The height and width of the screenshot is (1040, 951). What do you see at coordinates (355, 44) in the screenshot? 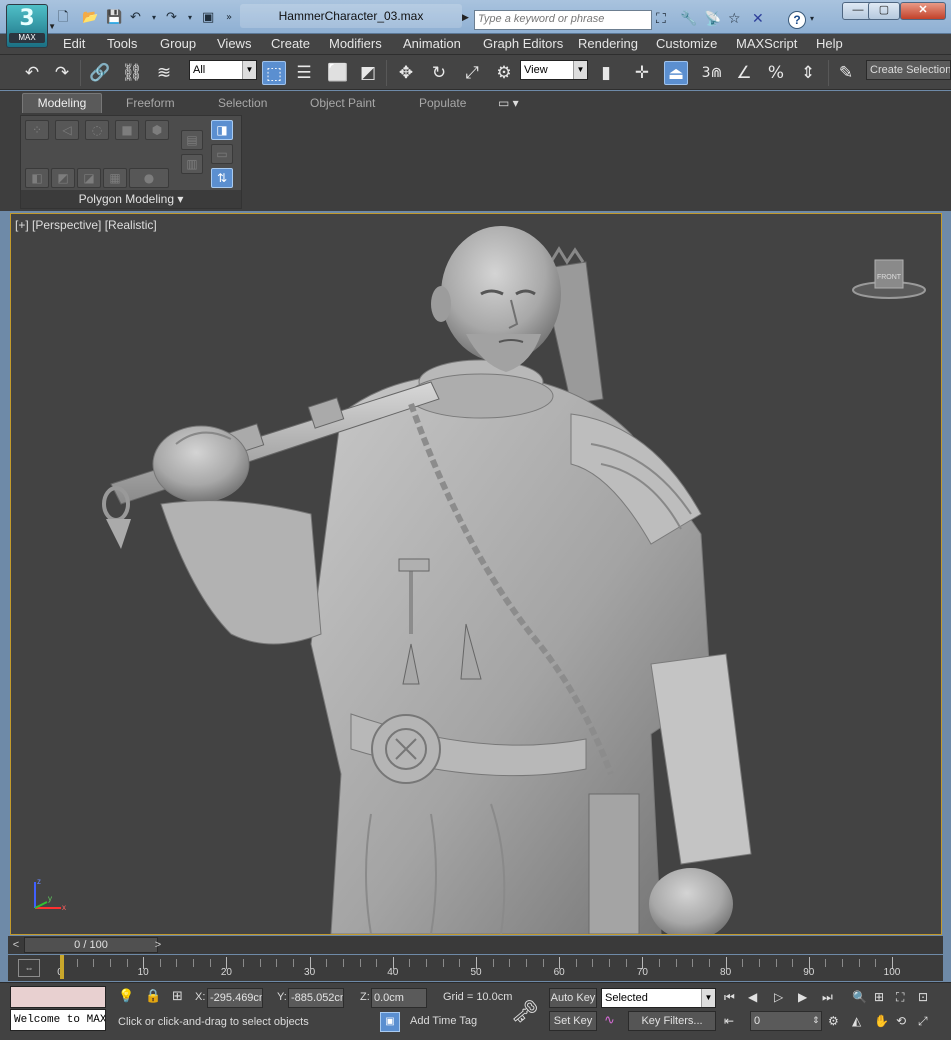
I see `menu-modifiers: Modifiers` at bounding box center [355, 44].